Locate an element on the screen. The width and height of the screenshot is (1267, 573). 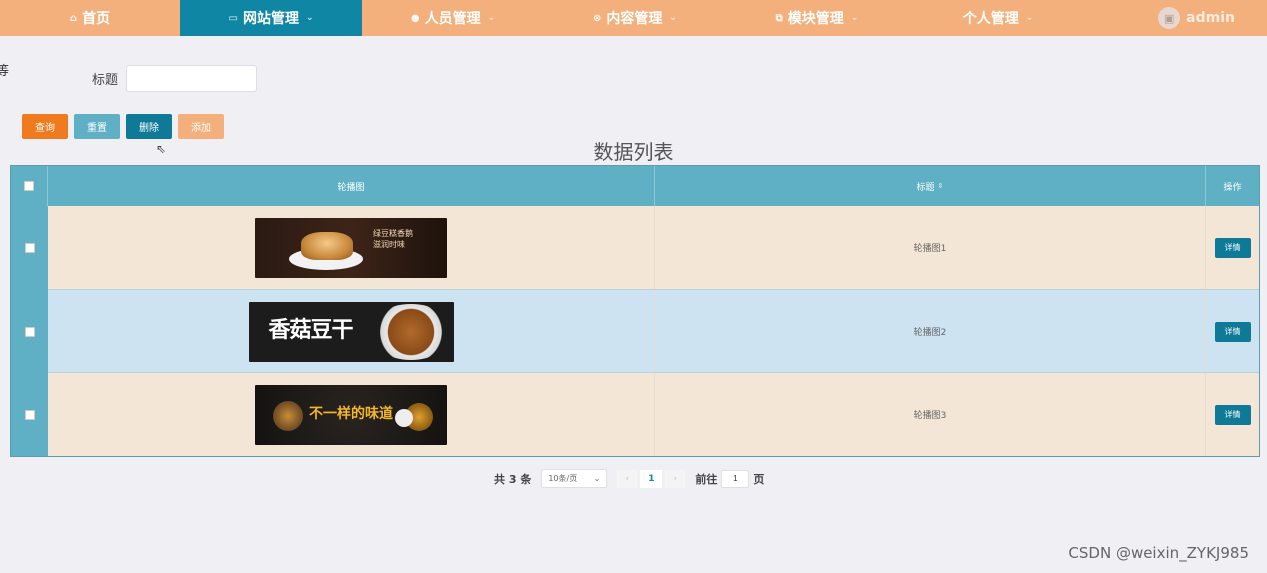
table-header: 轮播图 标题 ⇕ 操作 is located at coordinates (635, 186).